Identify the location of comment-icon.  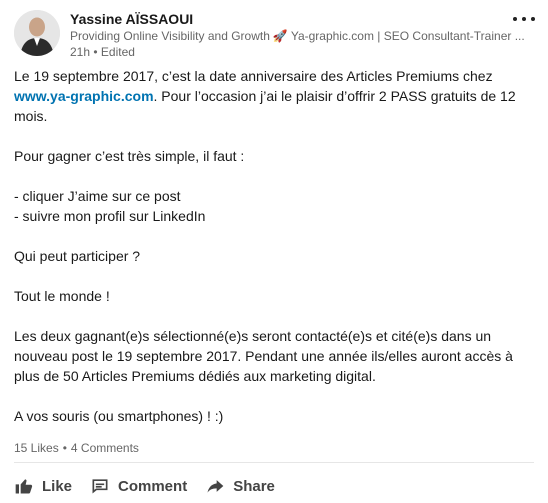
(100, 486).